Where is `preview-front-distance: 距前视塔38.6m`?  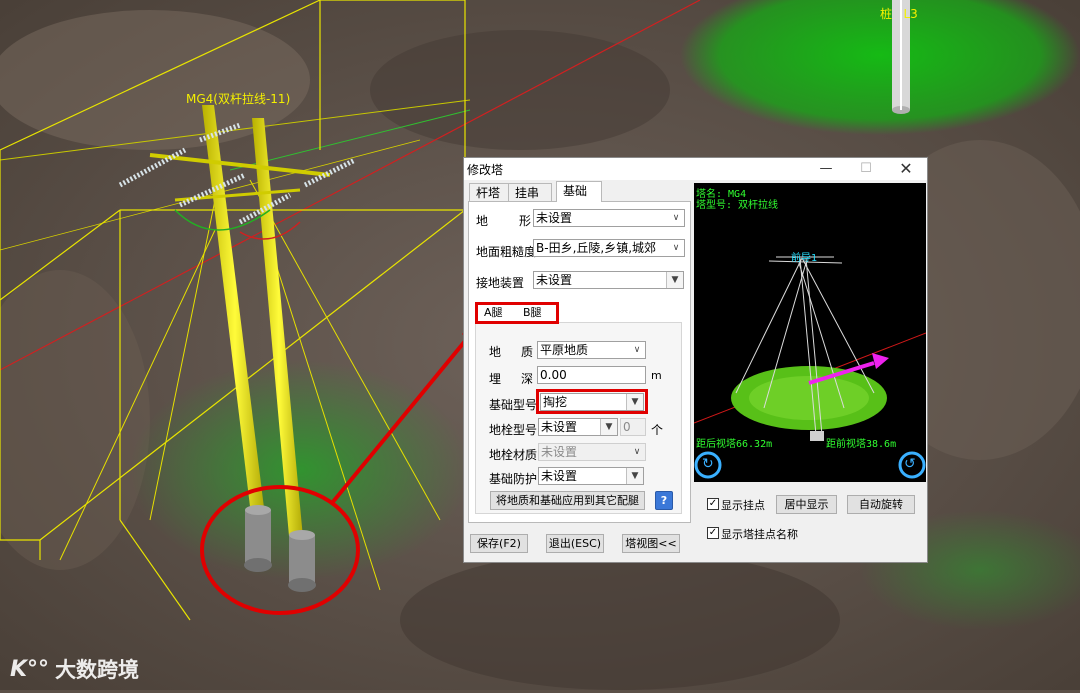
preview-front-distance: 距前视塔38.6m is located at coordinates (861, 444).